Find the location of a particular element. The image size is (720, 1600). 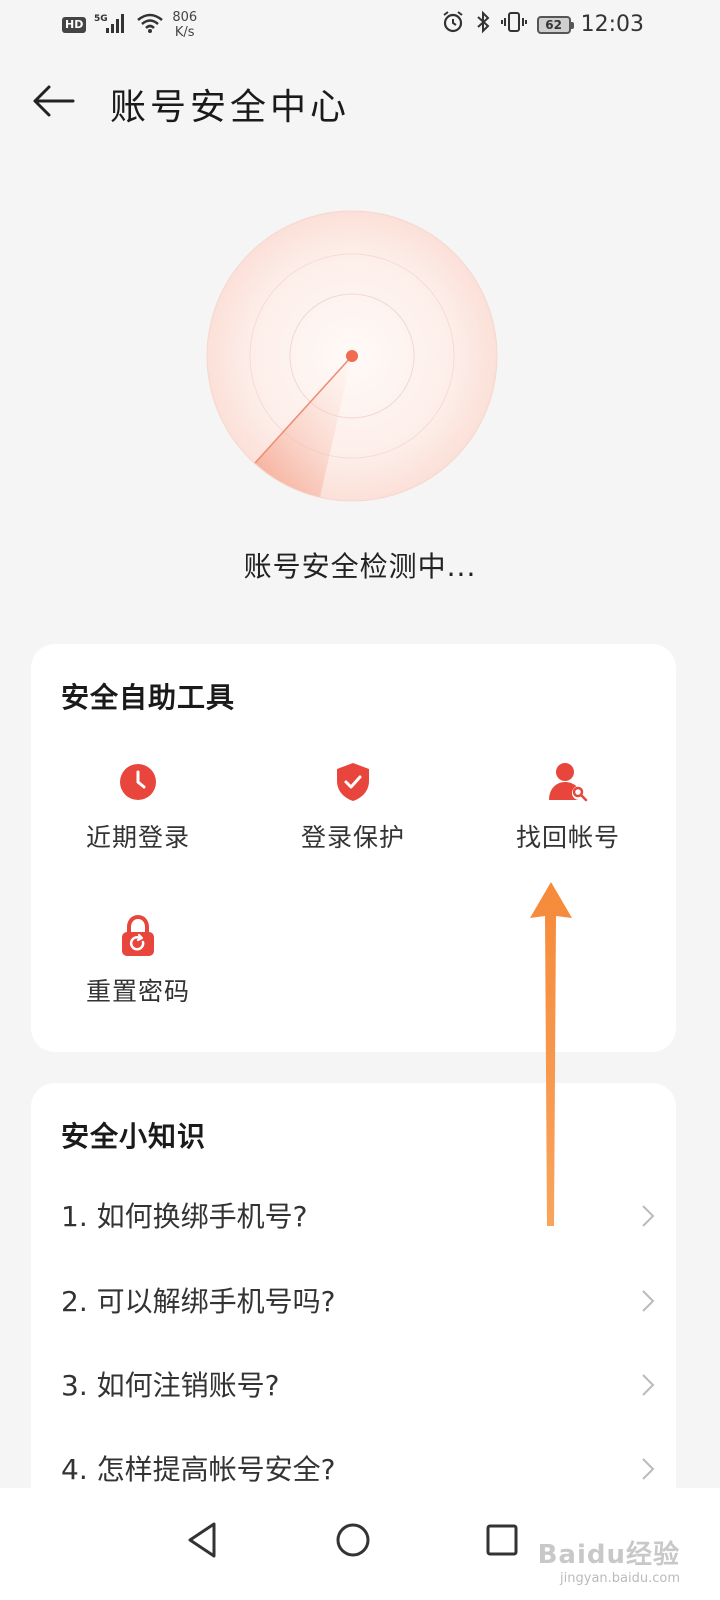

status-right: 62 12:03 is located at coordinates (542, 24).